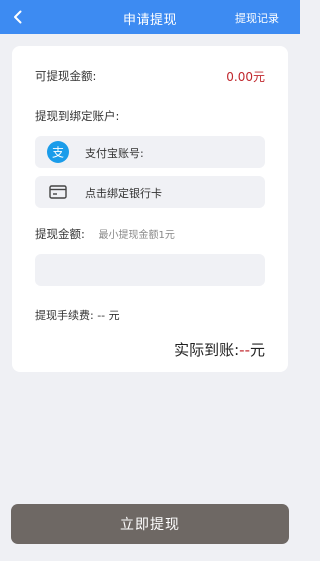  Describe the element at coordinates (77, 315) in the screenshot. I see `fee-text: 提现手续费: -- 元` at that location.